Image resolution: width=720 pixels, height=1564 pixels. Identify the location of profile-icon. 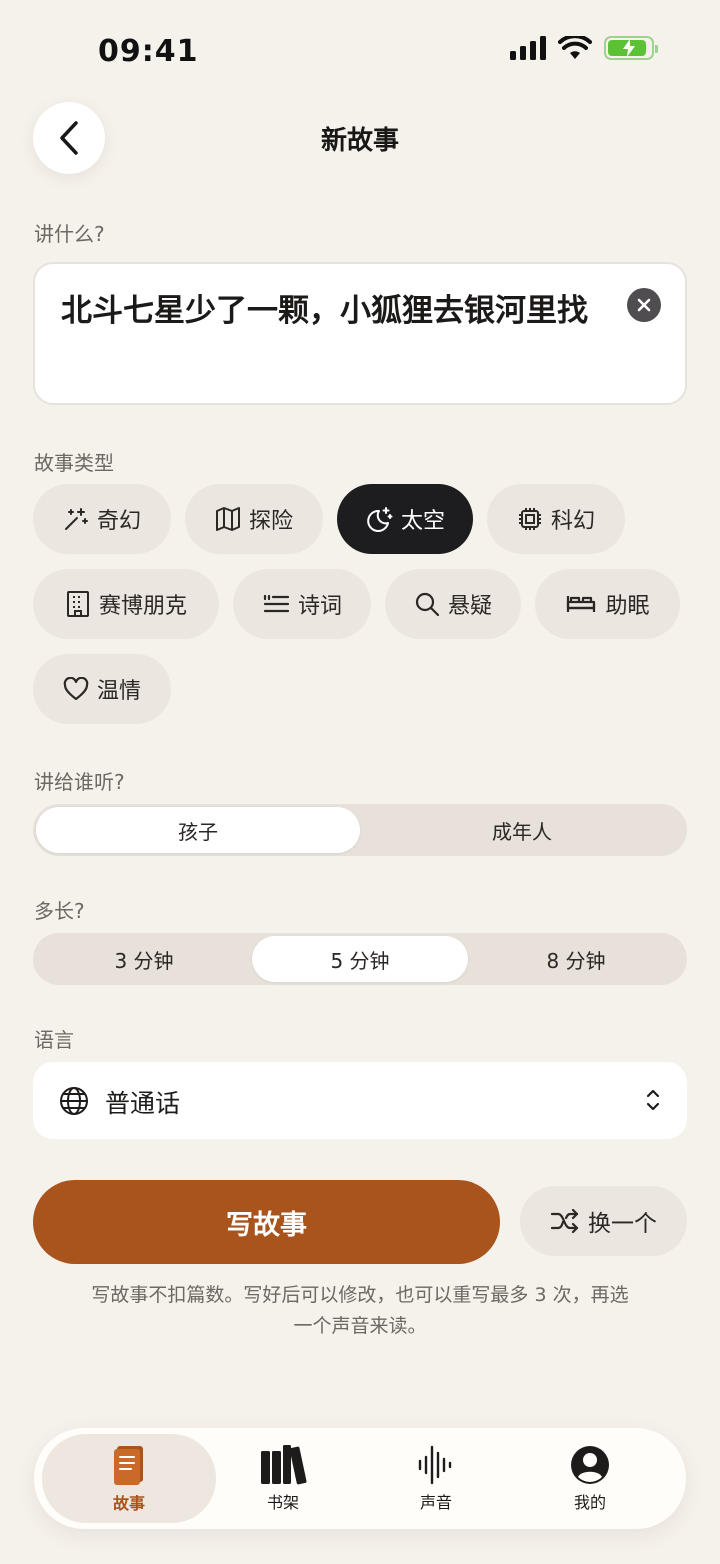
(590, 1464).